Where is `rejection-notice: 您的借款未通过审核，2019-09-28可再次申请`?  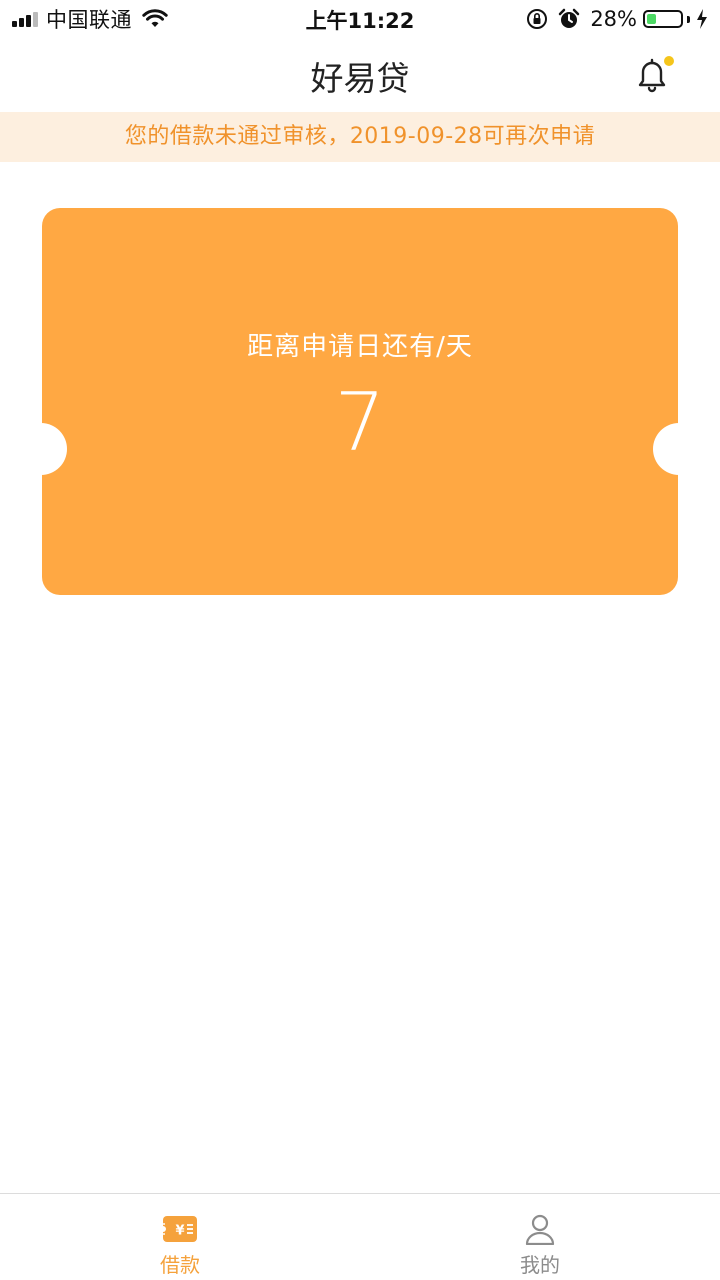 rejection-notice: 您的借款未通过审核，2019-09-28可再次申请 is located at coordinates (360, 137).